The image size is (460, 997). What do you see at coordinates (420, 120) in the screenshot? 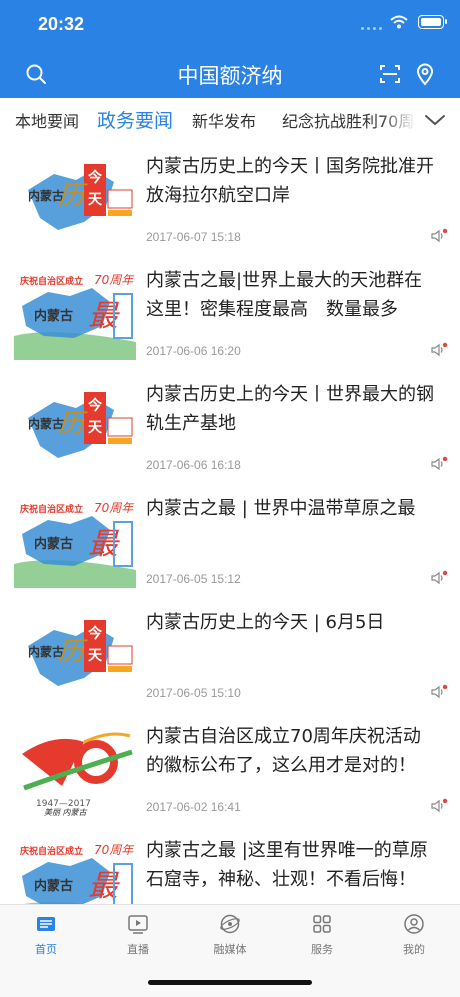
I see `tabs-fade` at bounding box center [420, 120].